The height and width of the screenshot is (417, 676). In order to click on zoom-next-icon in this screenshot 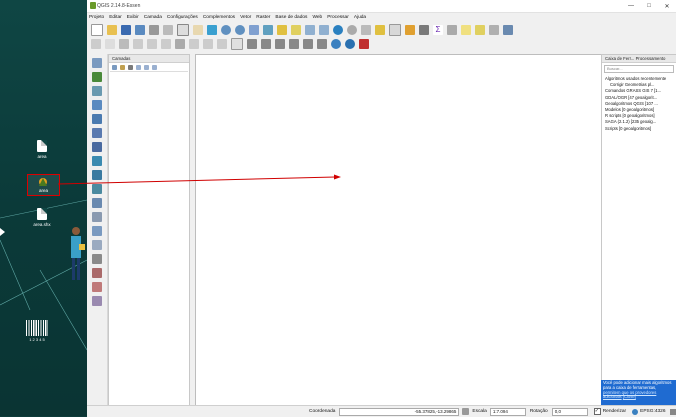, I will do `click(324, 29)`.